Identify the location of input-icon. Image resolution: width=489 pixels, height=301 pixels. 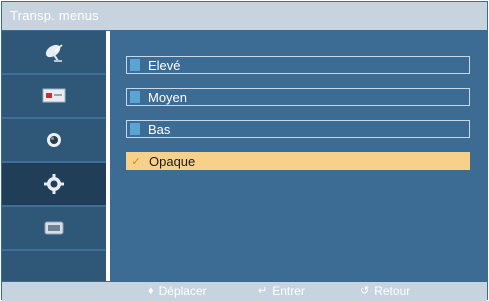
(54, 228).